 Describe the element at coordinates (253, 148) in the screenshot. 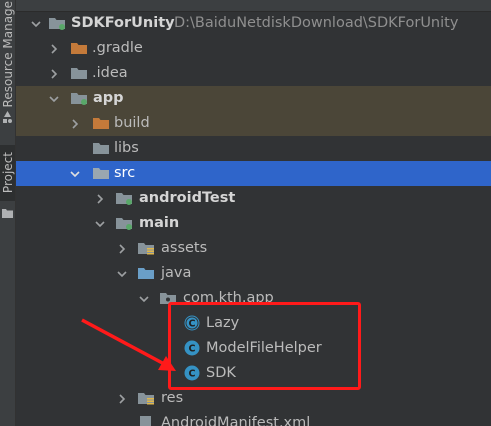

I see `tree-item-libs: libs` at that location.